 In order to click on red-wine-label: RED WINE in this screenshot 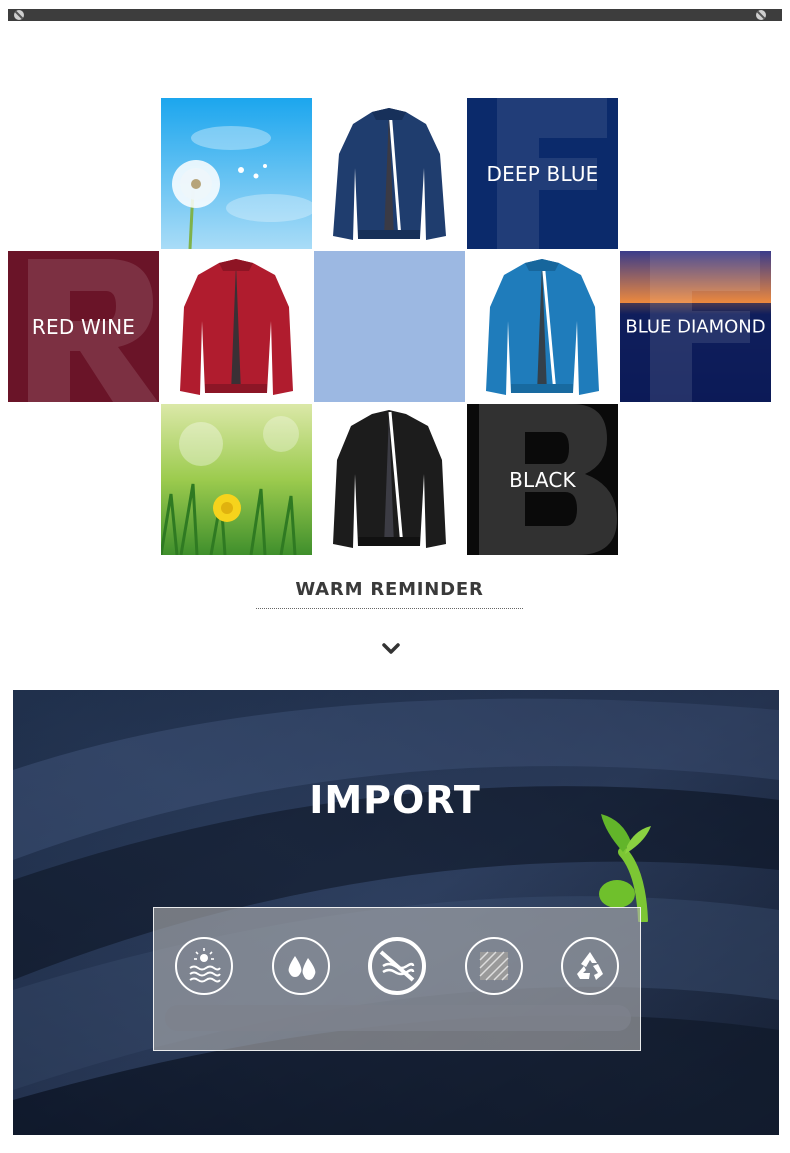, I will do `click(83, 326)`.